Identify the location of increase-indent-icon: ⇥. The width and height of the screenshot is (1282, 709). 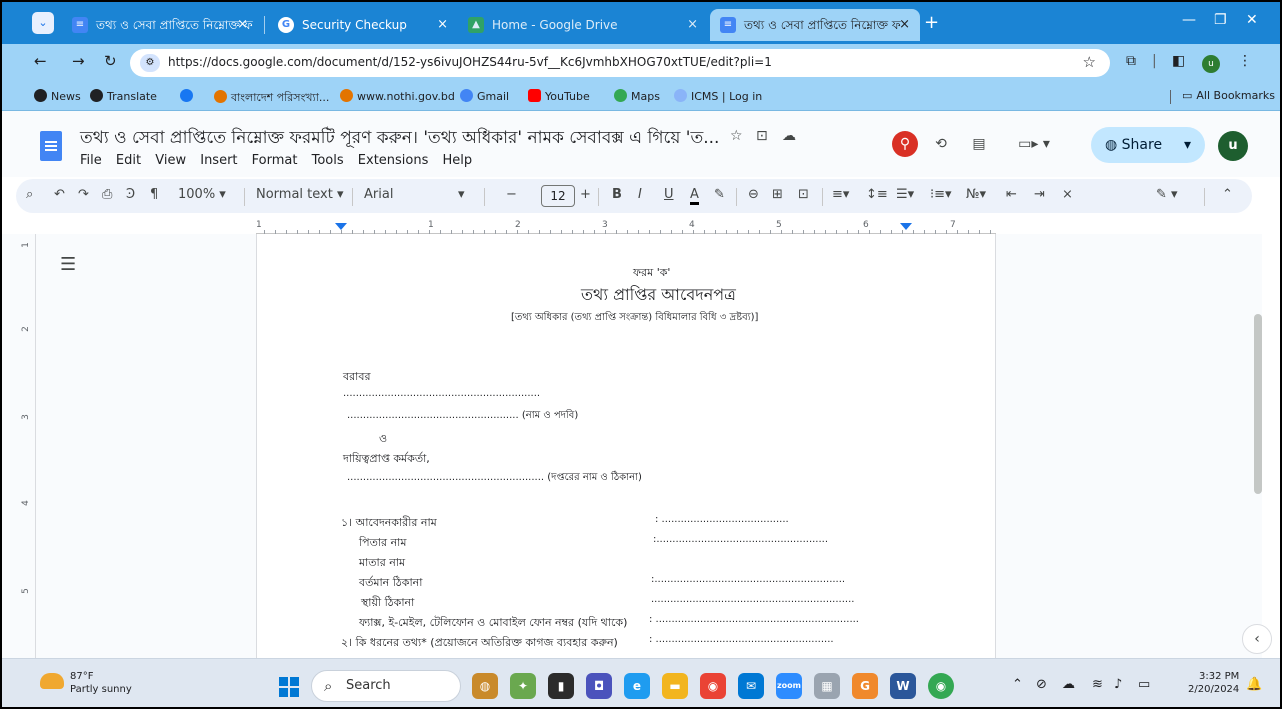
(1039, 194).